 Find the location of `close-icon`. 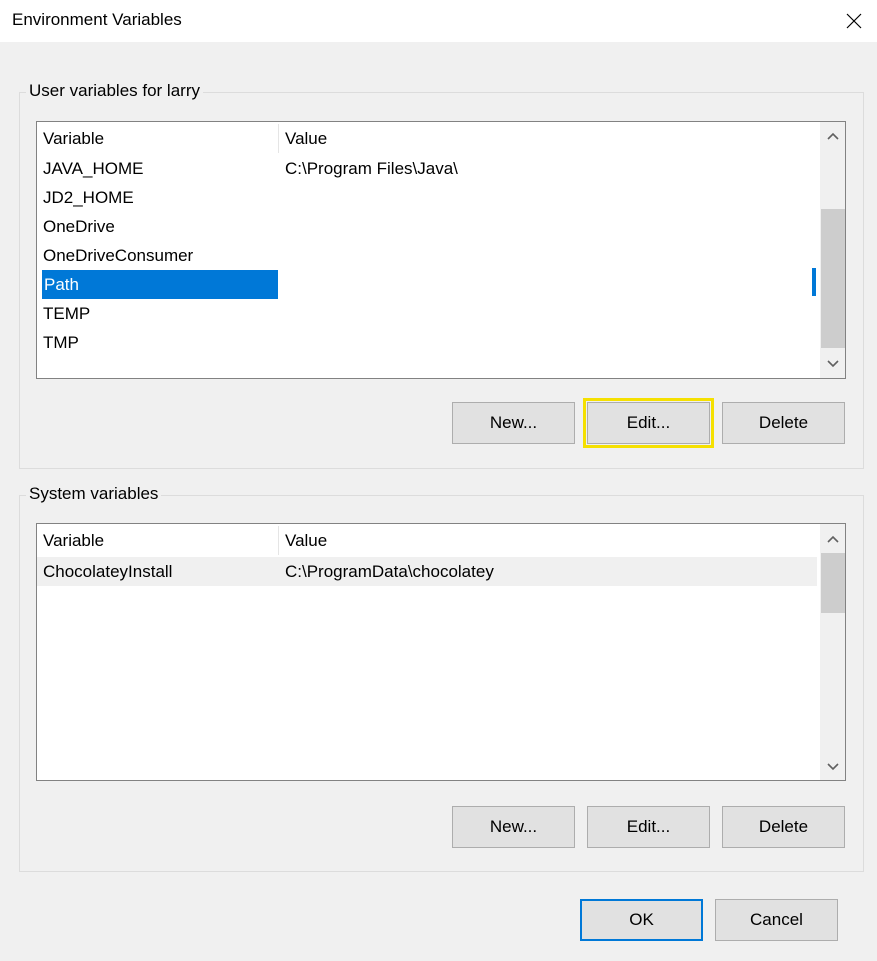

close-icon is located at coordinates (854, 21).